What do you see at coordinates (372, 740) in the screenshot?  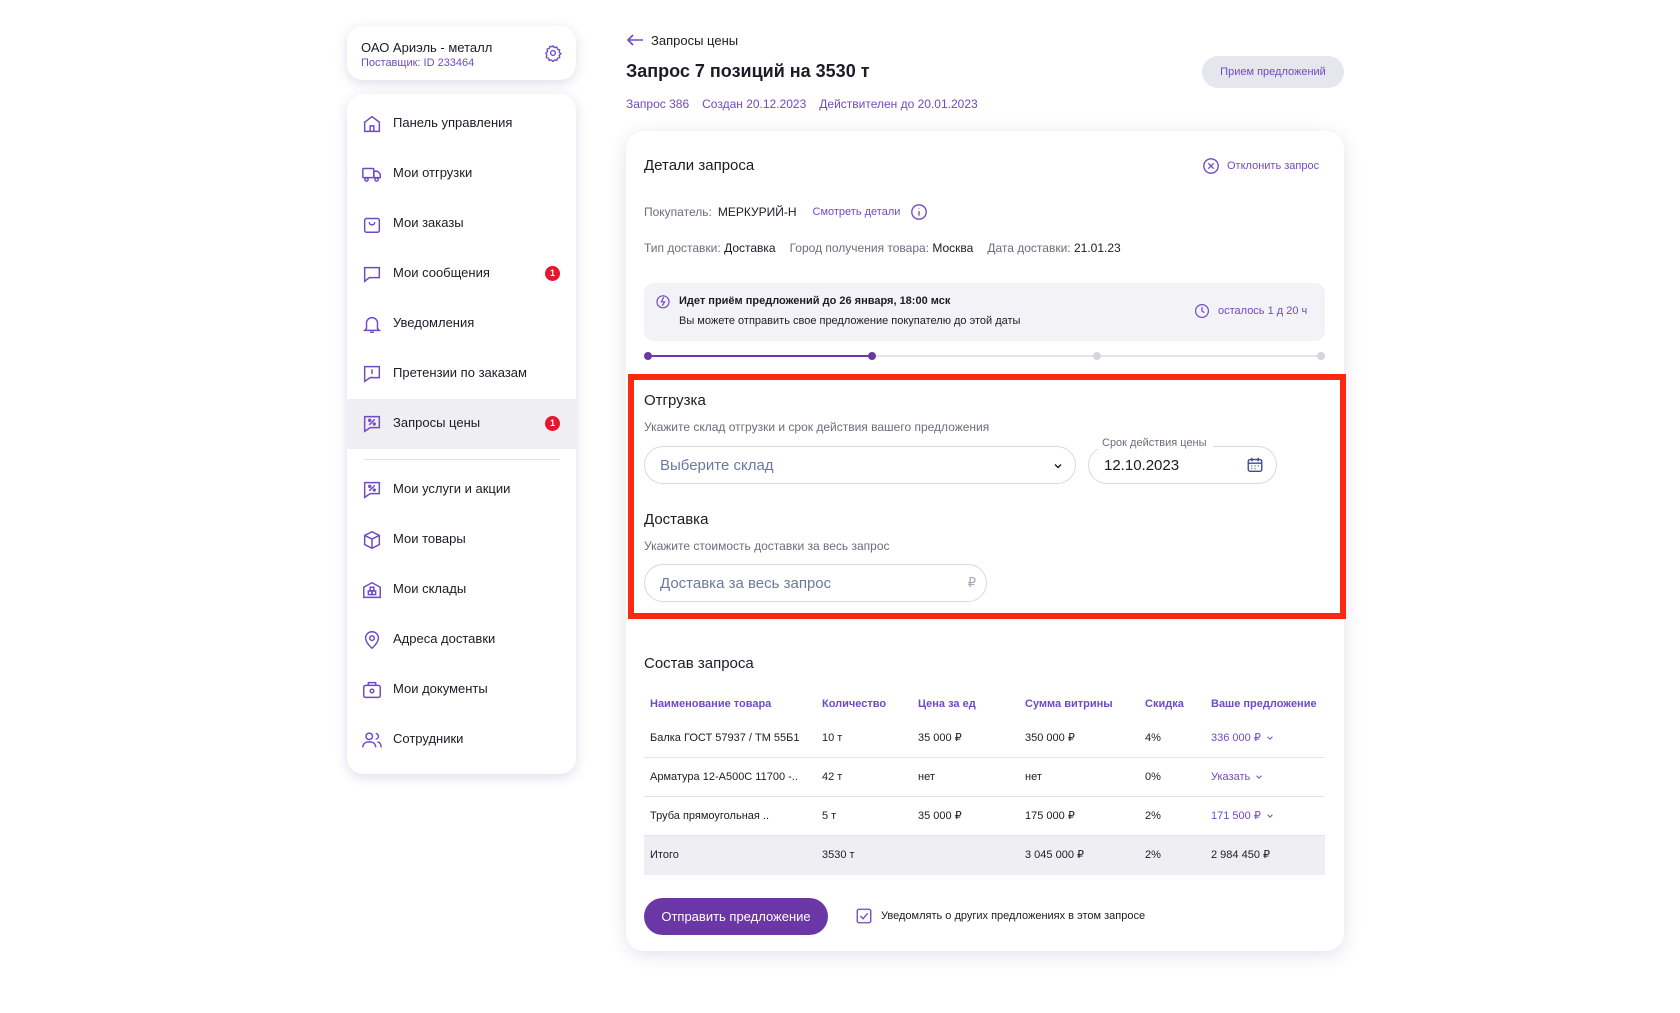 I see `users-icon` at bounding box center [372, 740].